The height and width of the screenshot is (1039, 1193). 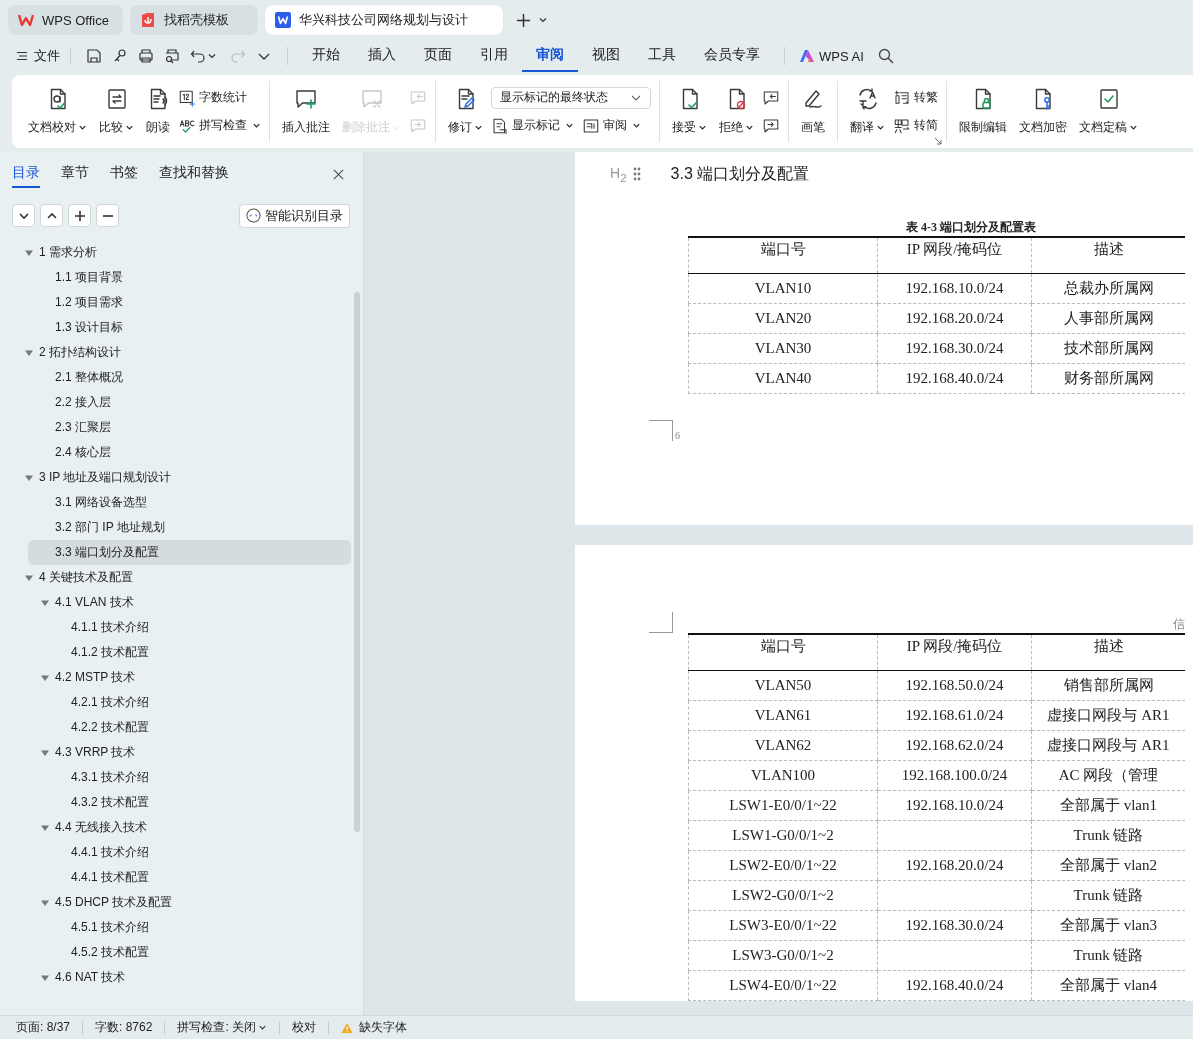 What do you see at coordinates (212, 97) in the screenshot?
I see `ribbon-button: 字数统计` at bounding box center [212, 97].